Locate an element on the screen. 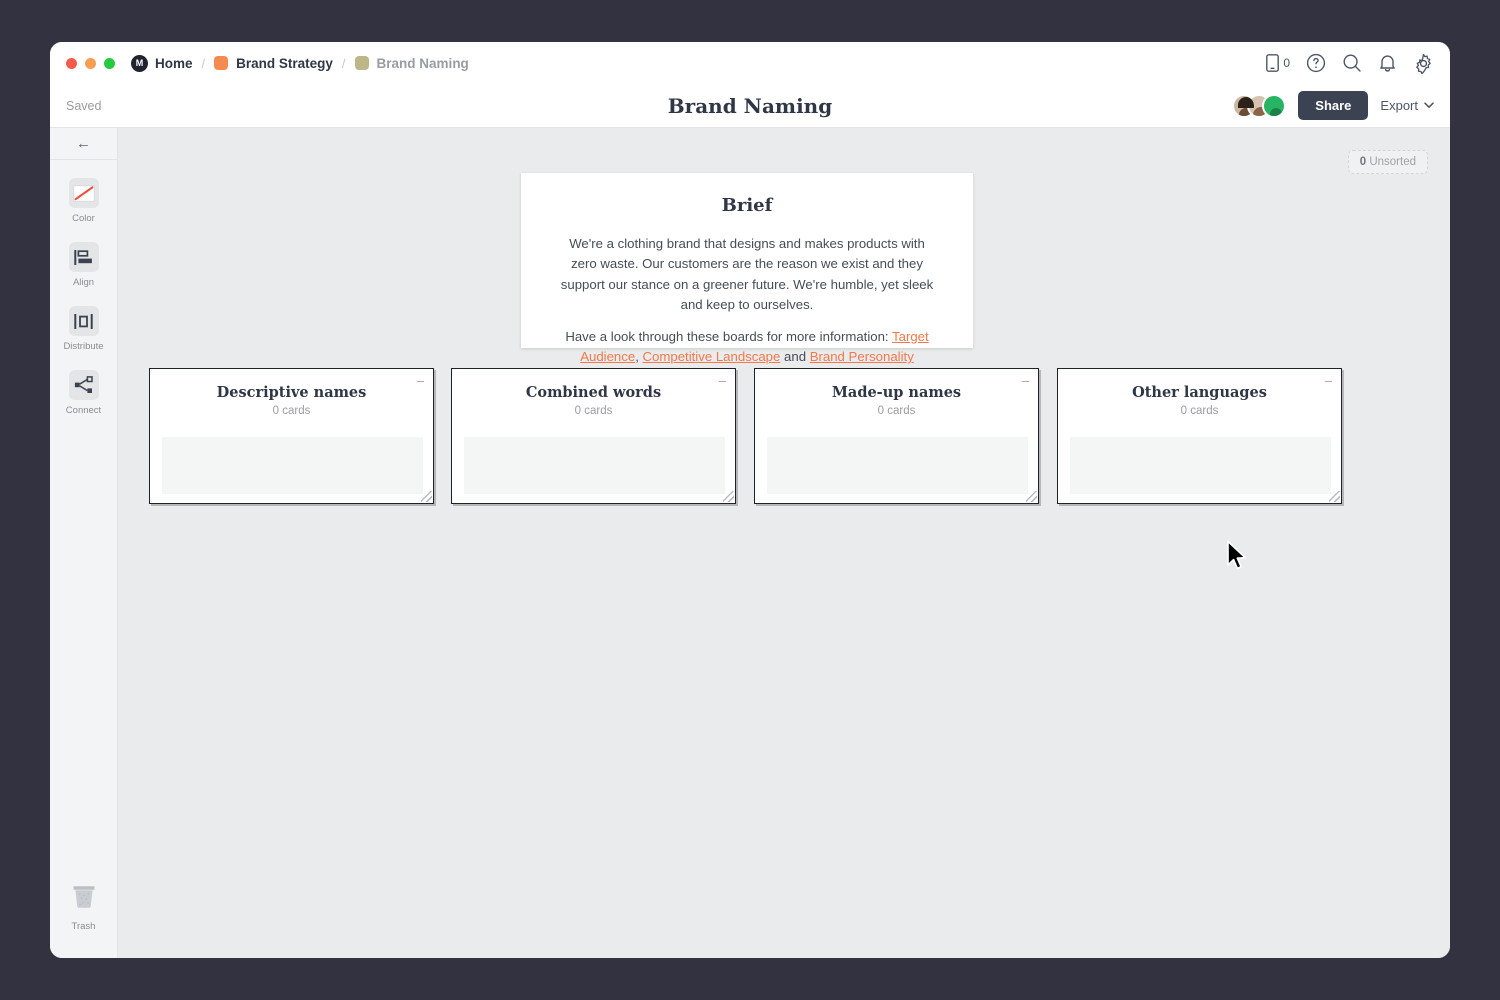  sidebar-item-label: Connect is located at coordinates (83, 410).